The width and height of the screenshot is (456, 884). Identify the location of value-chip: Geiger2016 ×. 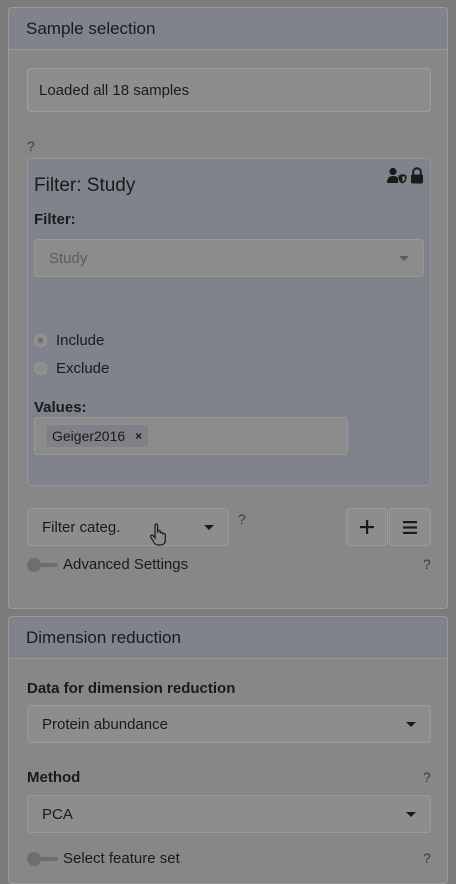
(97, 436).